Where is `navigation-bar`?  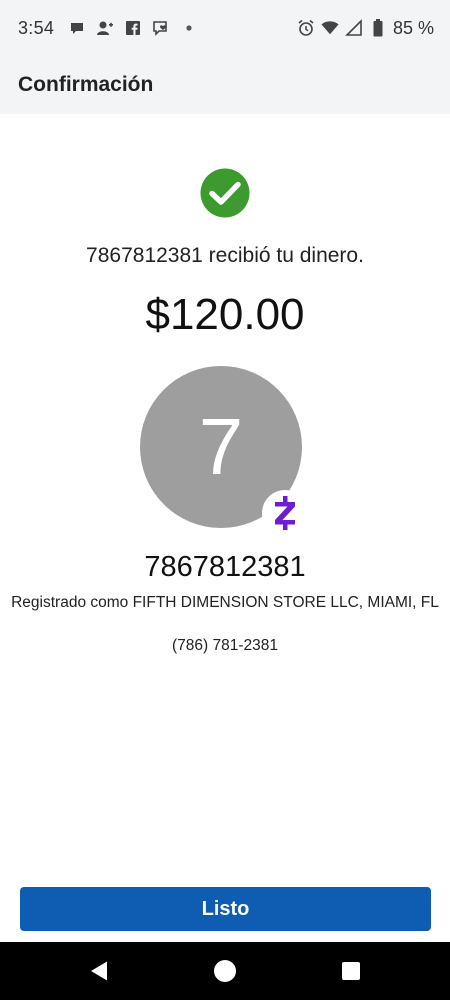 navigation-bar is located at coordinates (225, 971).